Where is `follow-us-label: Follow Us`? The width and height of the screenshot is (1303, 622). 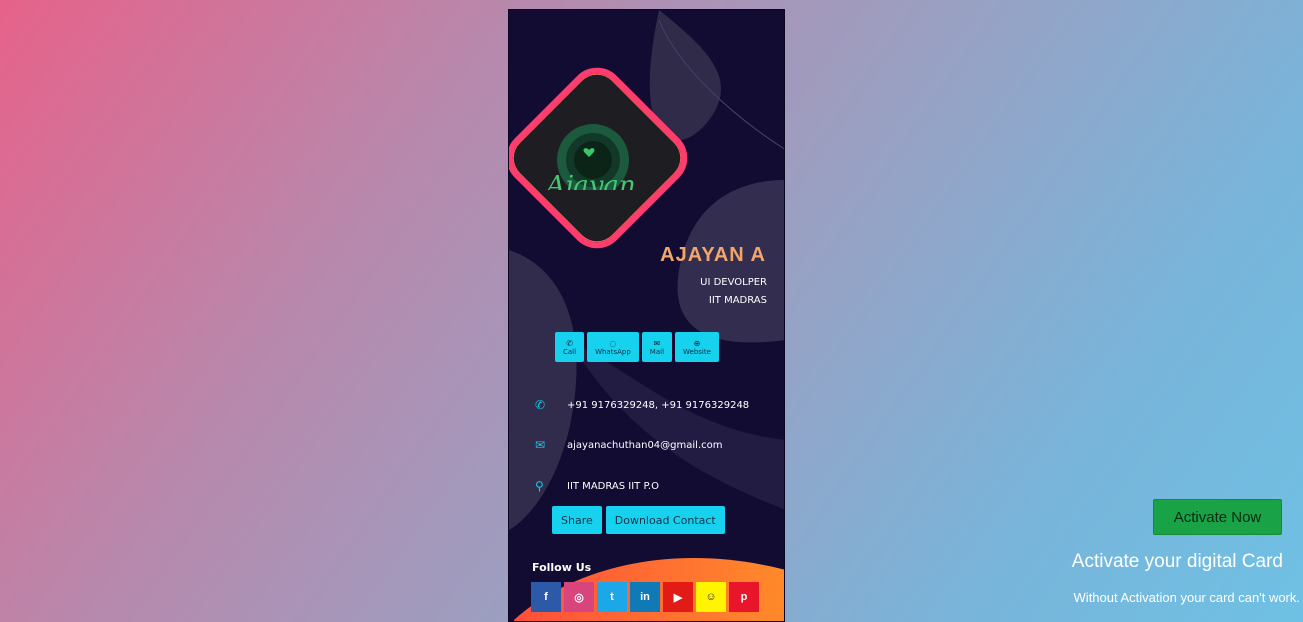 follow-us-label: Follow Us is located at coordinates (562, 567).